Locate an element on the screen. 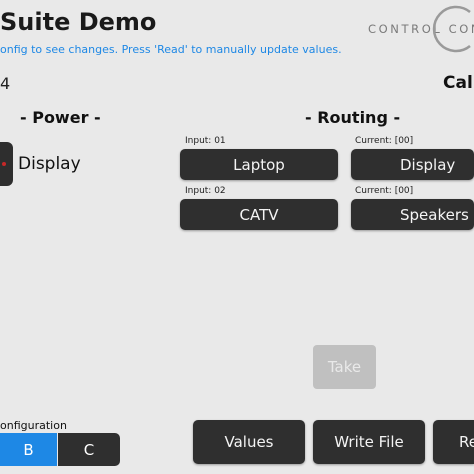  take-button: Take is located at coordinates (344, 367).